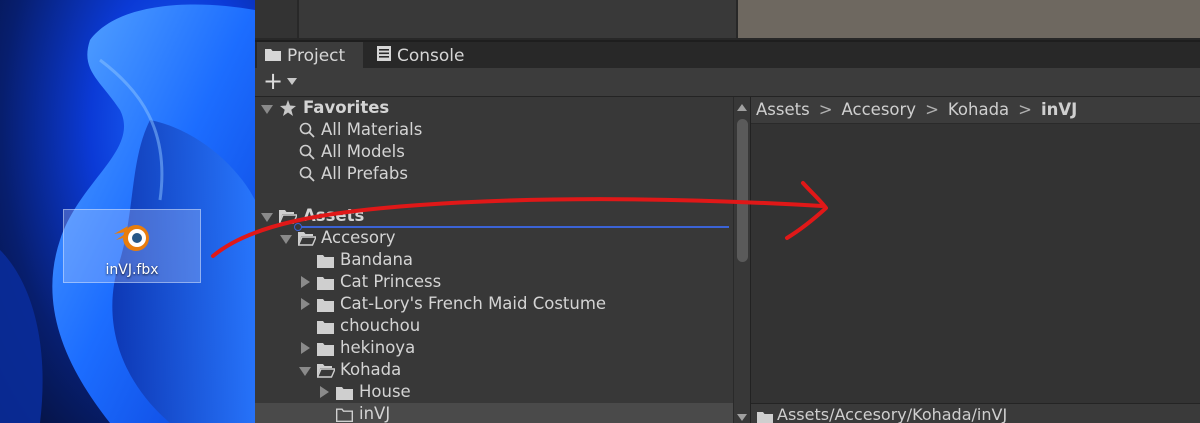  Describe the element at coordinates (391, 281) in the screenshot. I see `folder-label: Cat Princess` at that location.